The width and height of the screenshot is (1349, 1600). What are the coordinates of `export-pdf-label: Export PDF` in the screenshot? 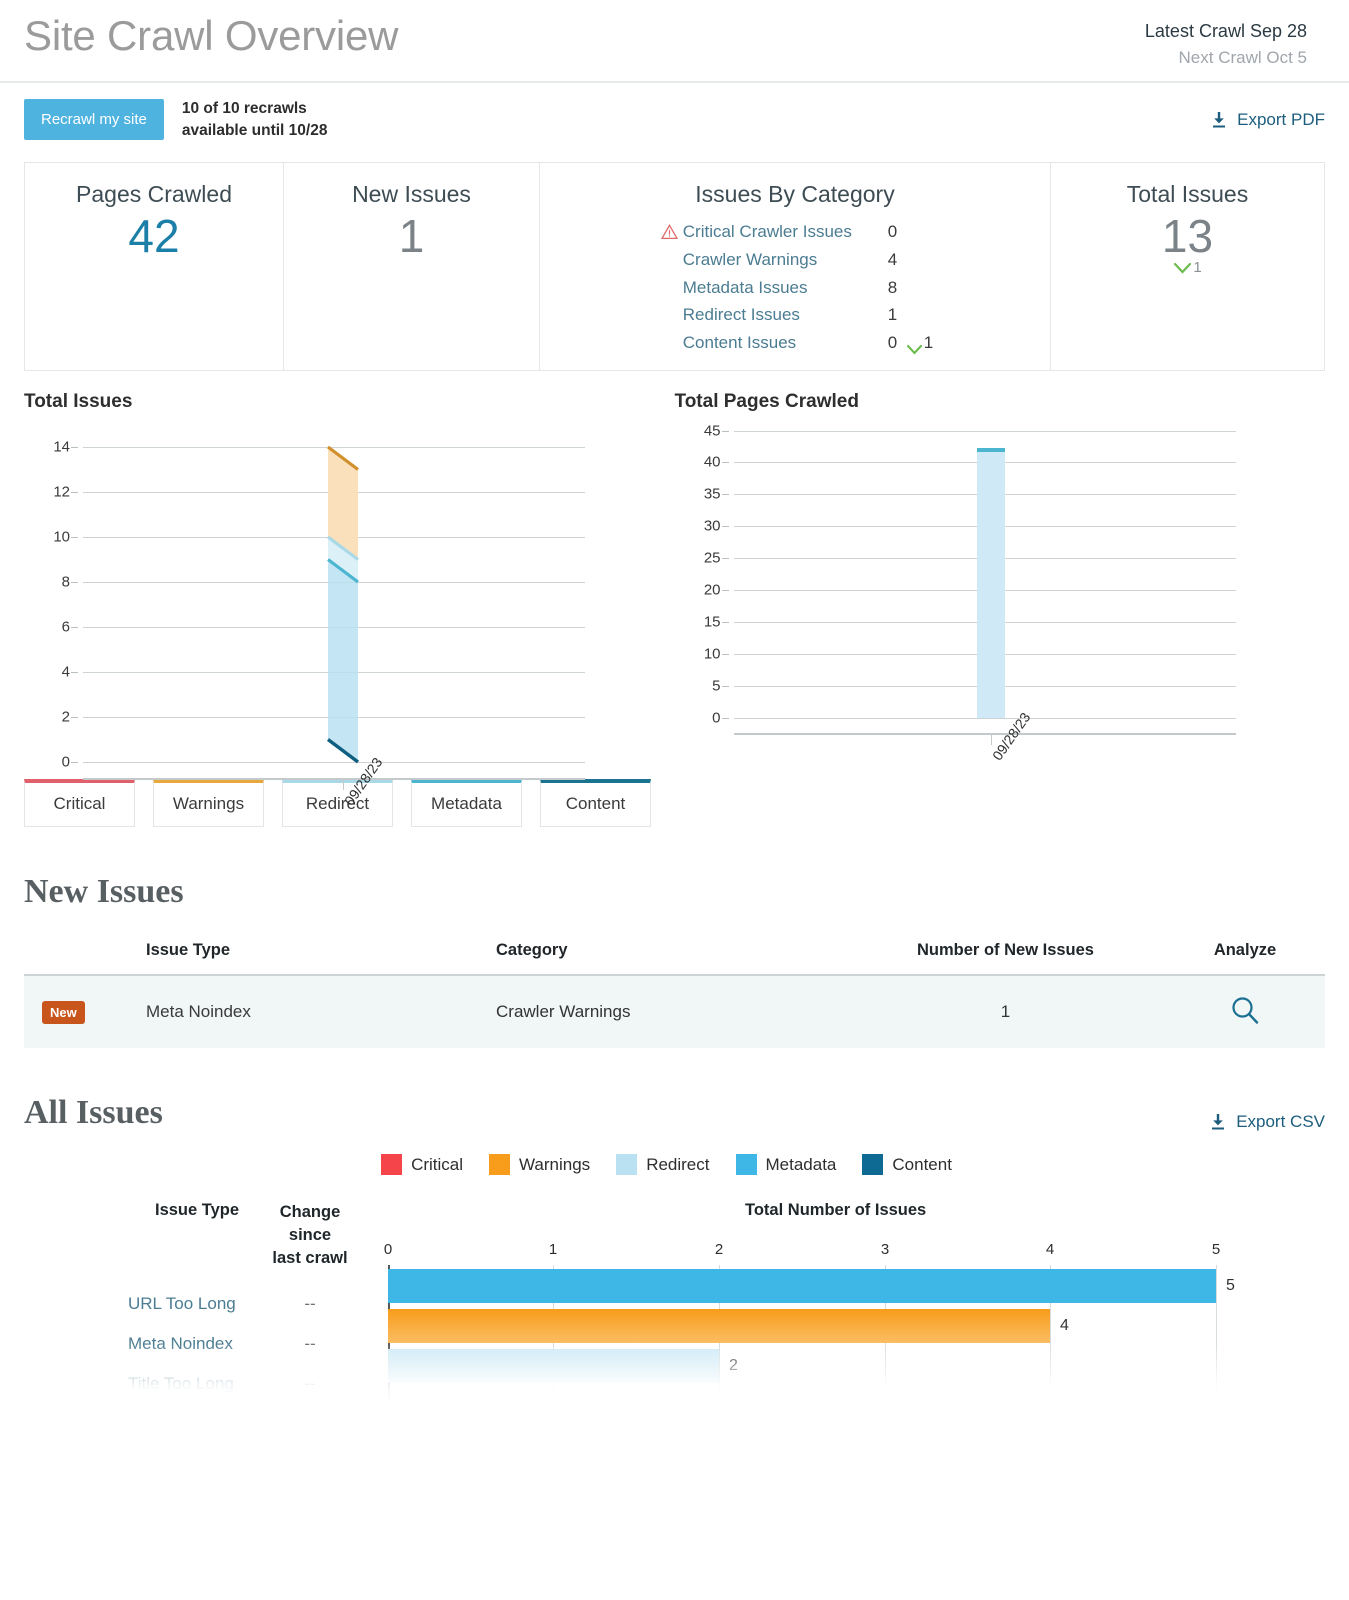 It's located at (1281, 119).